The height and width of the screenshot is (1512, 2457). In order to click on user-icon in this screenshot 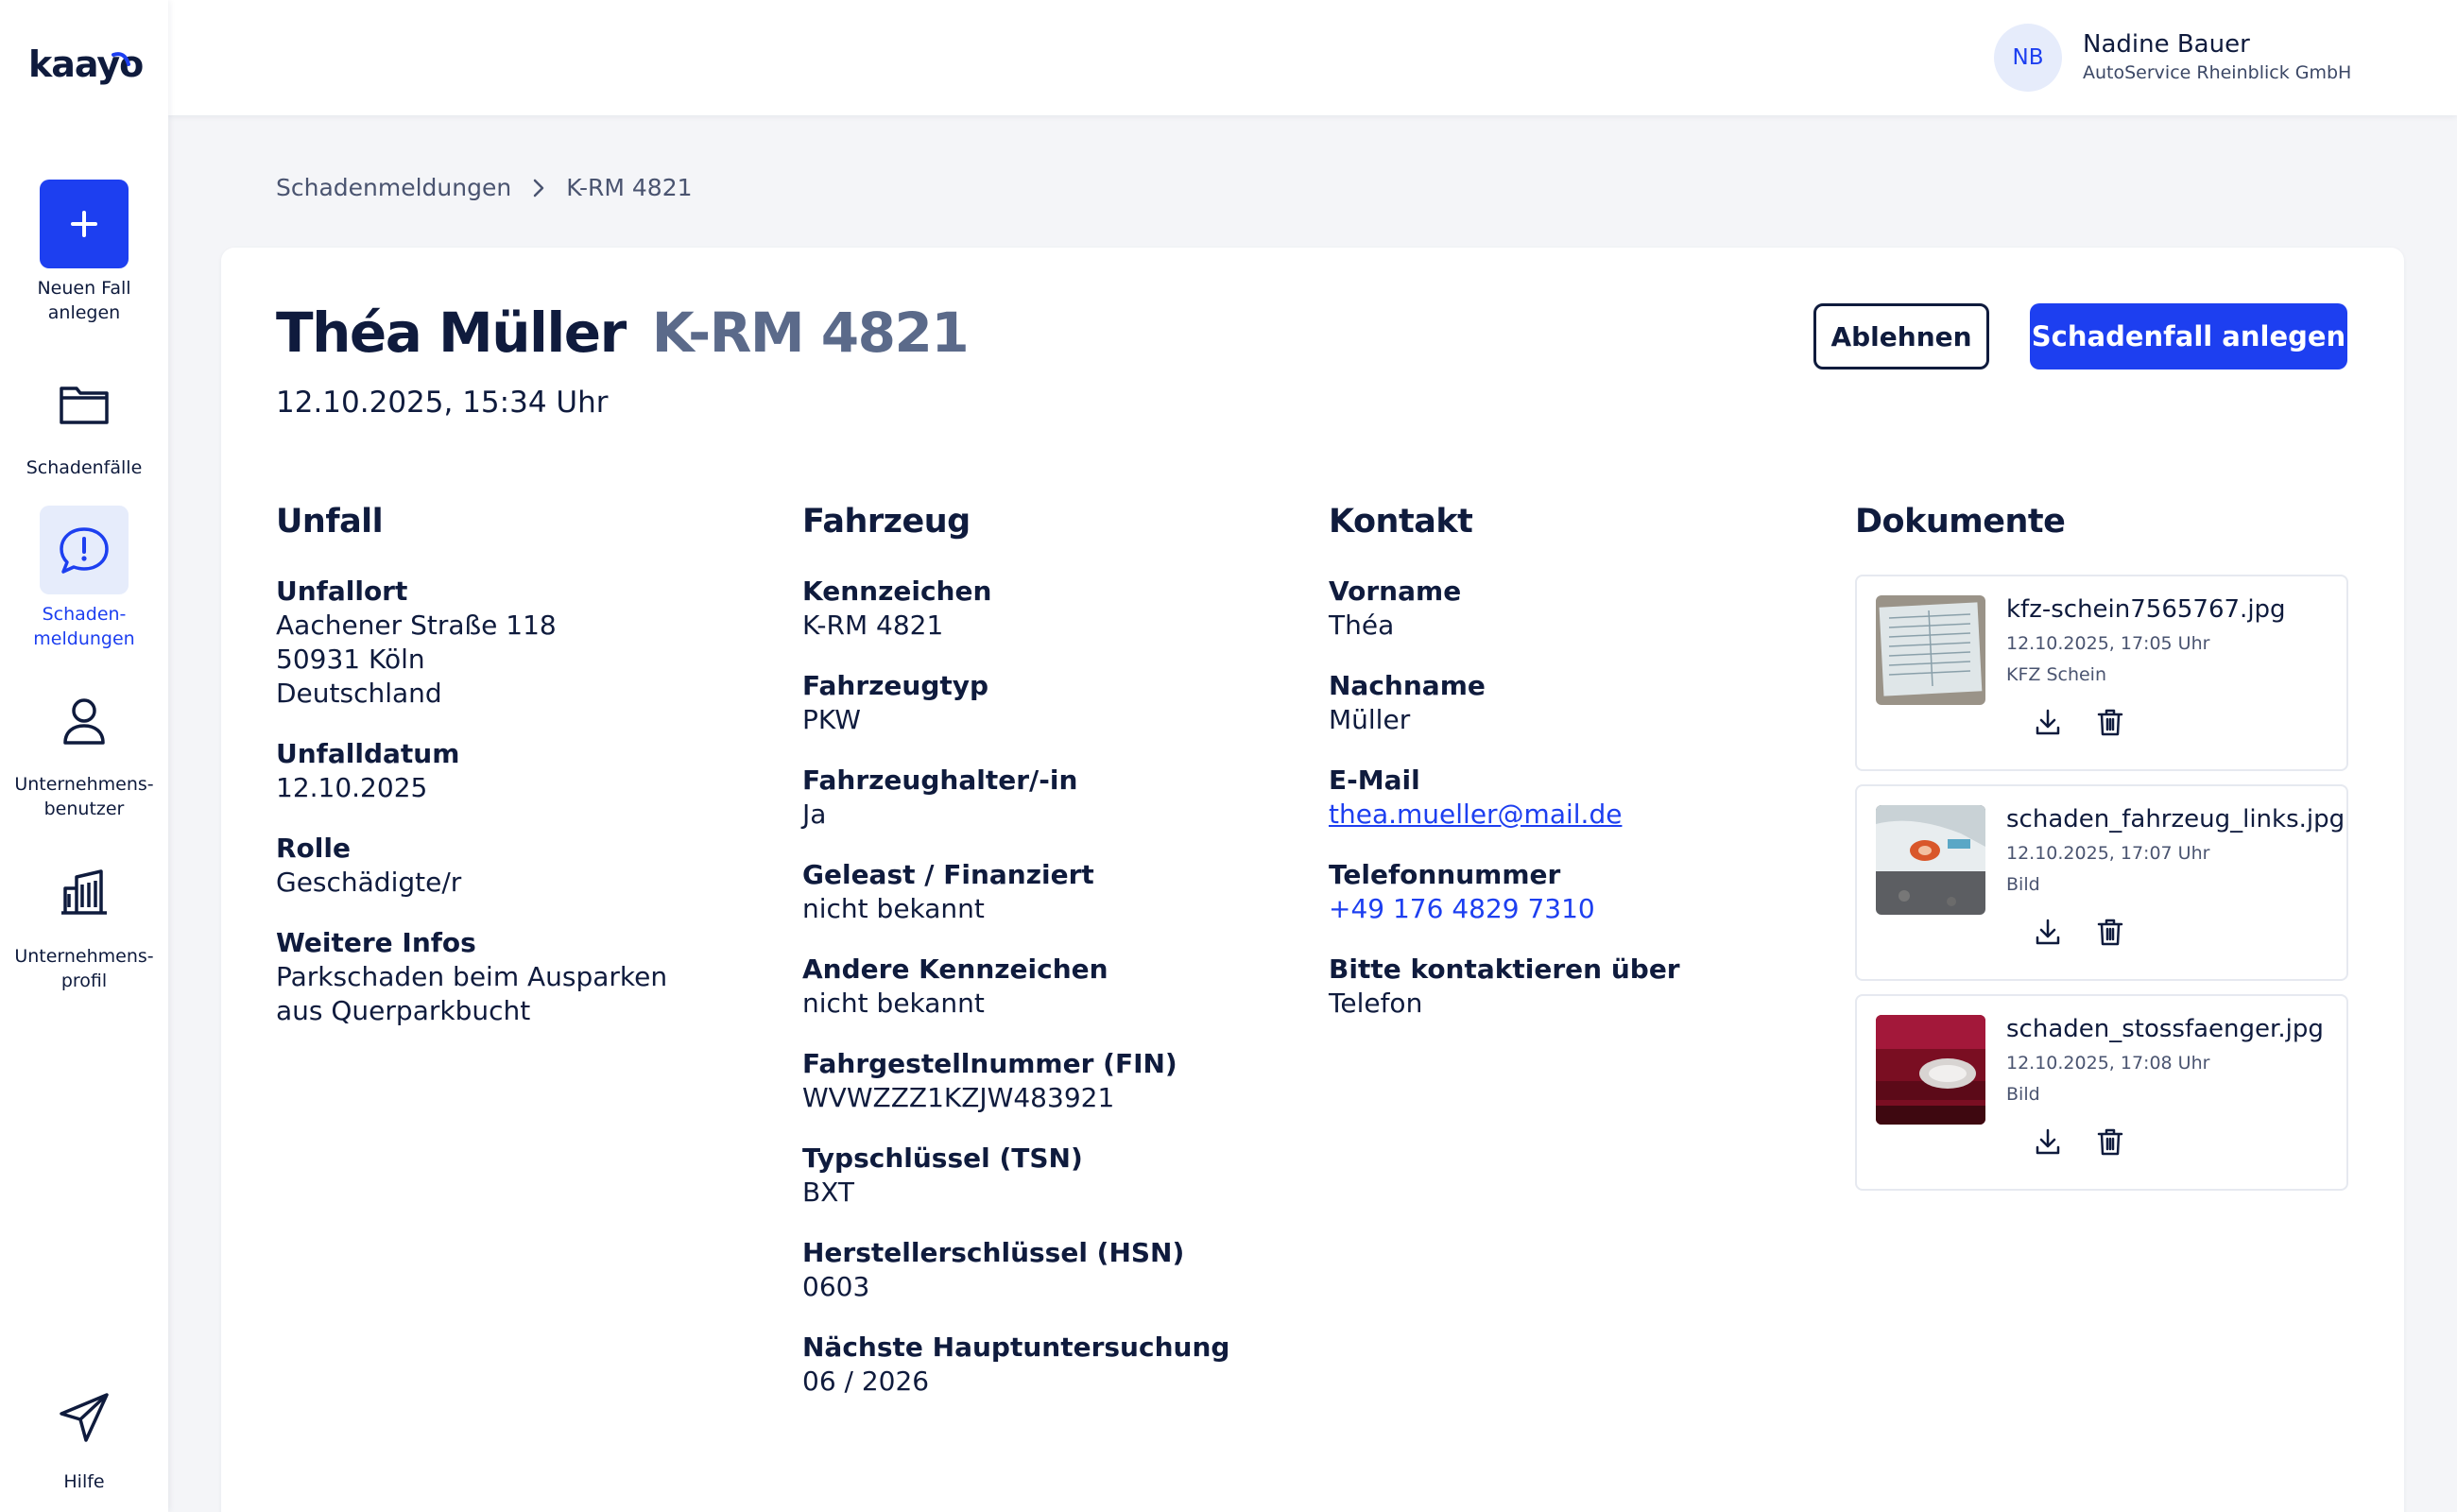, I will do `click(84, 721)`.